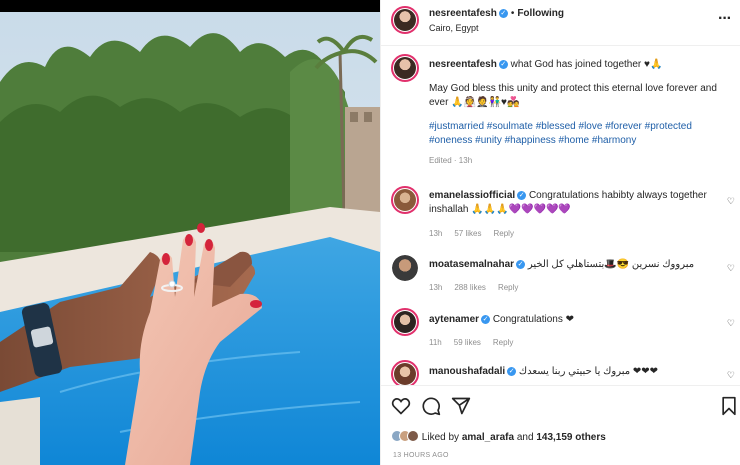 Image resolution: width=740 pixels, height=465 pixels. Describe the element at coordinates (533, 319) in the screenshot. I see `comment-body: Congratulations ❤` at that location.